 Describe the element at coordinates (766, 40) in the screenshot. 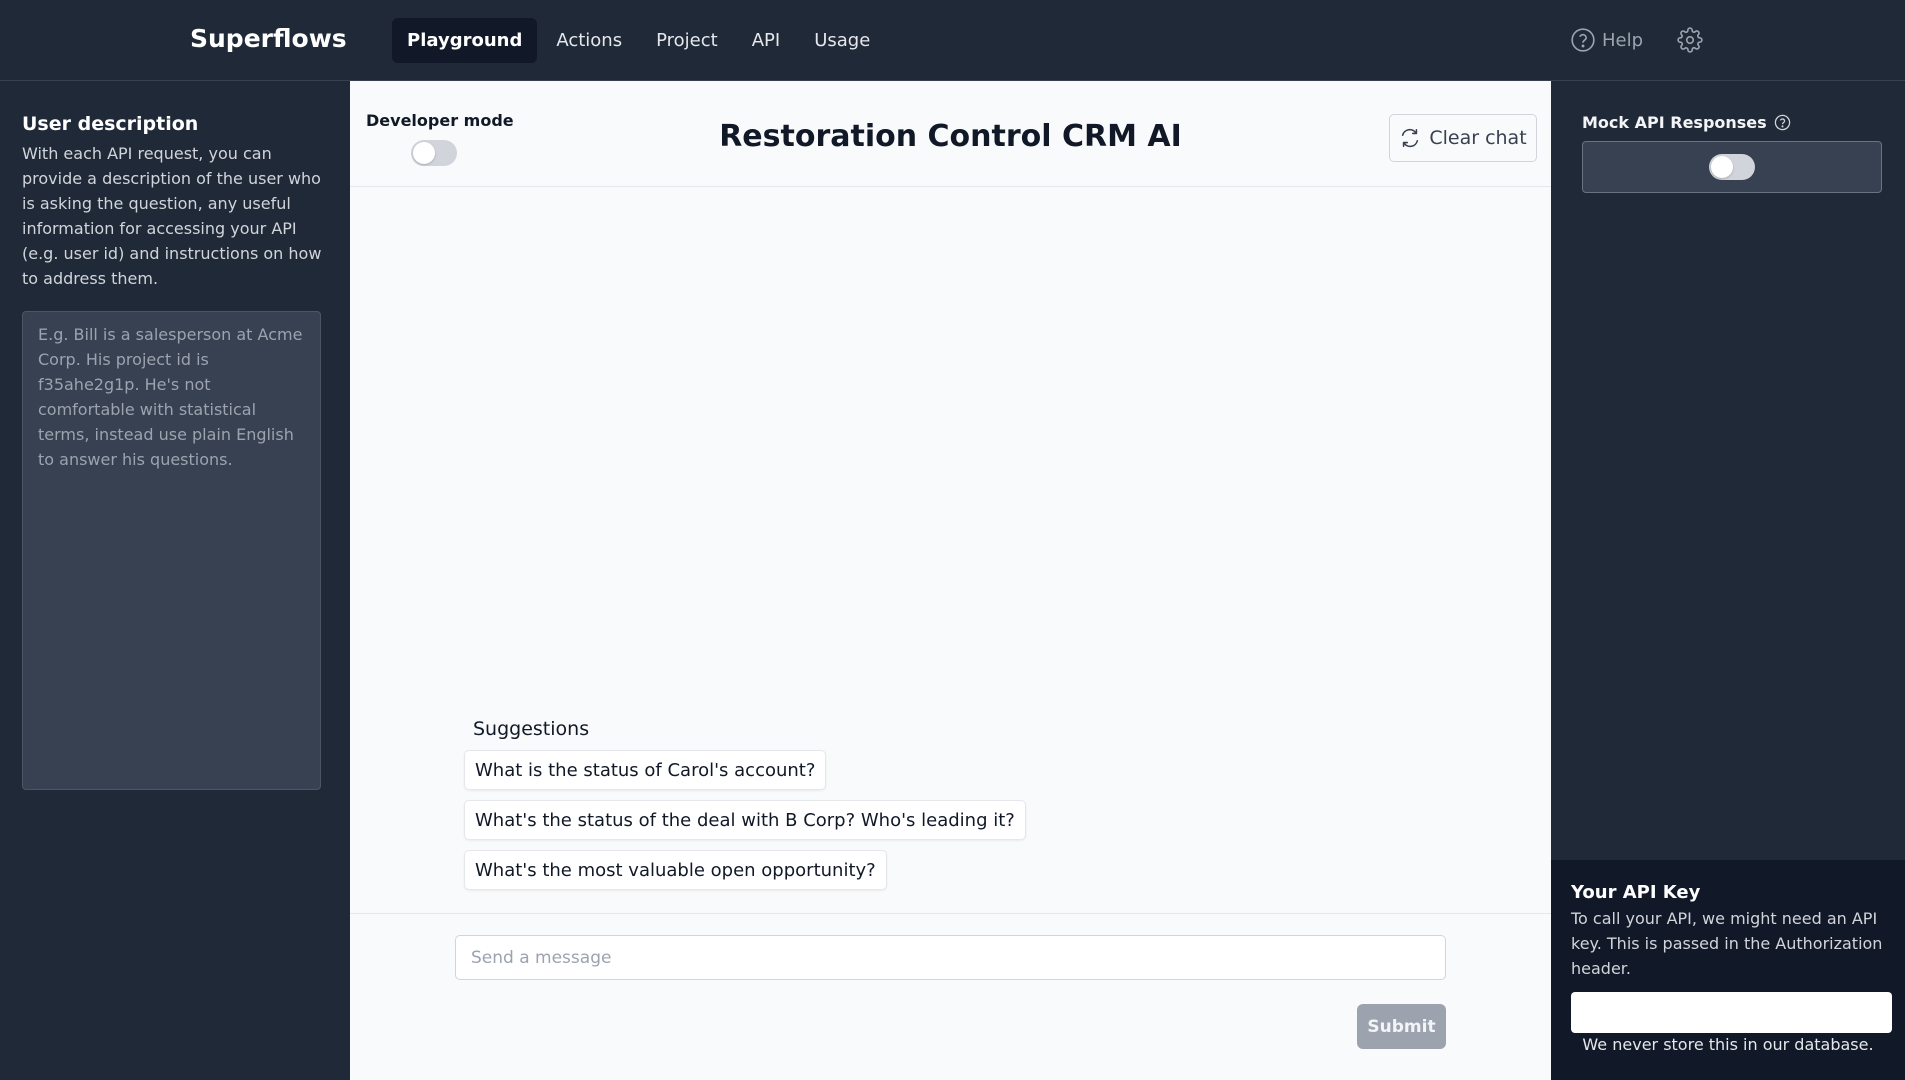

I see `tab-api: API` at that location.